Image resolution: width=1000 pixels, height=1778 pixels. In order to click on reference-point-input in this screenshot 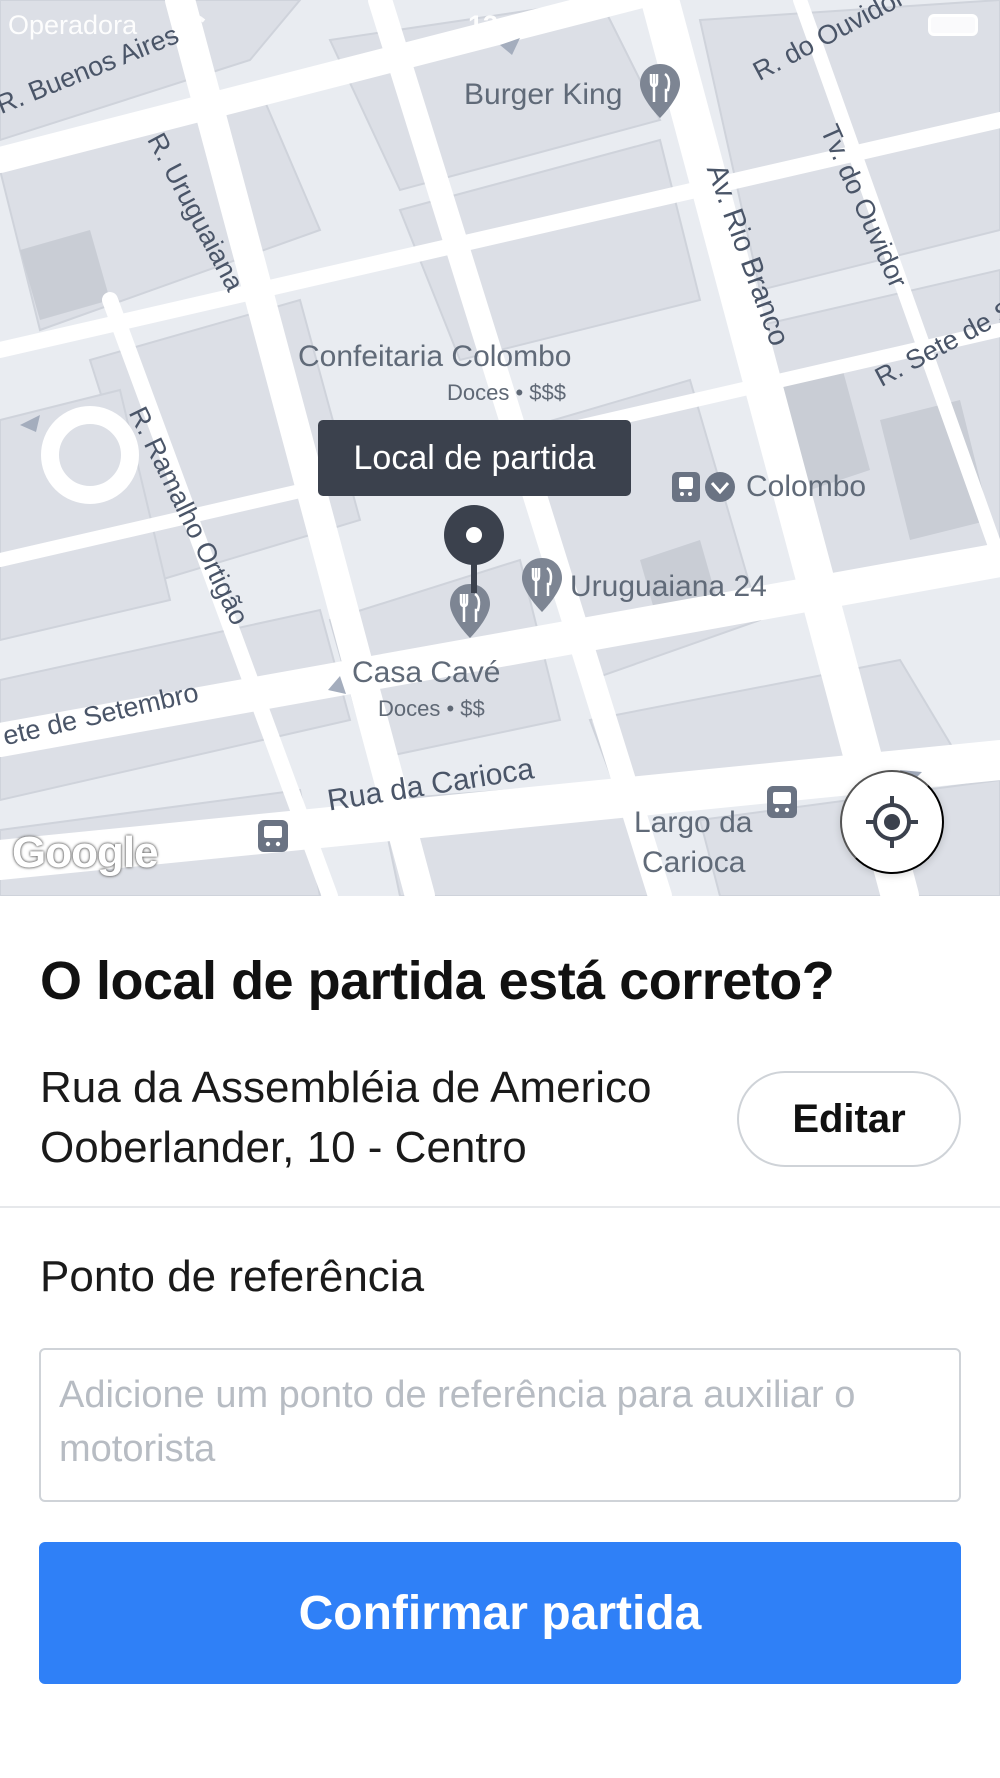, I will do `click(500, 1425)`.